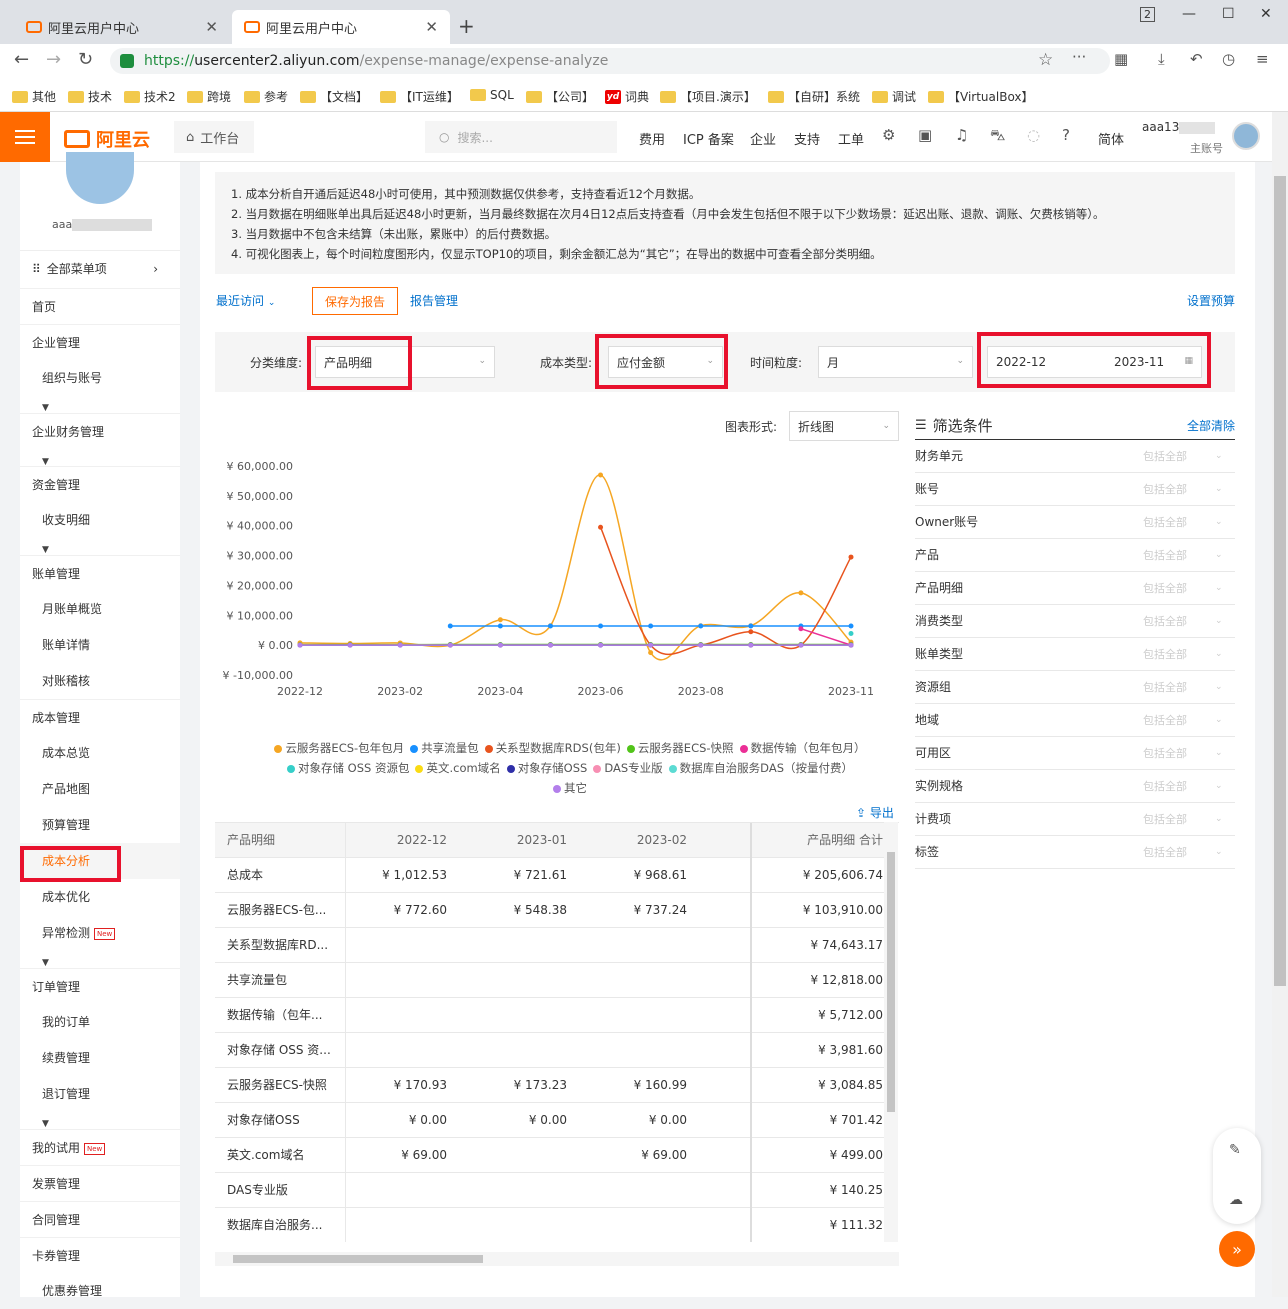 This screenshot has height=1309, width=1288. I want to click on forward-icon: →, so click(53, 59).